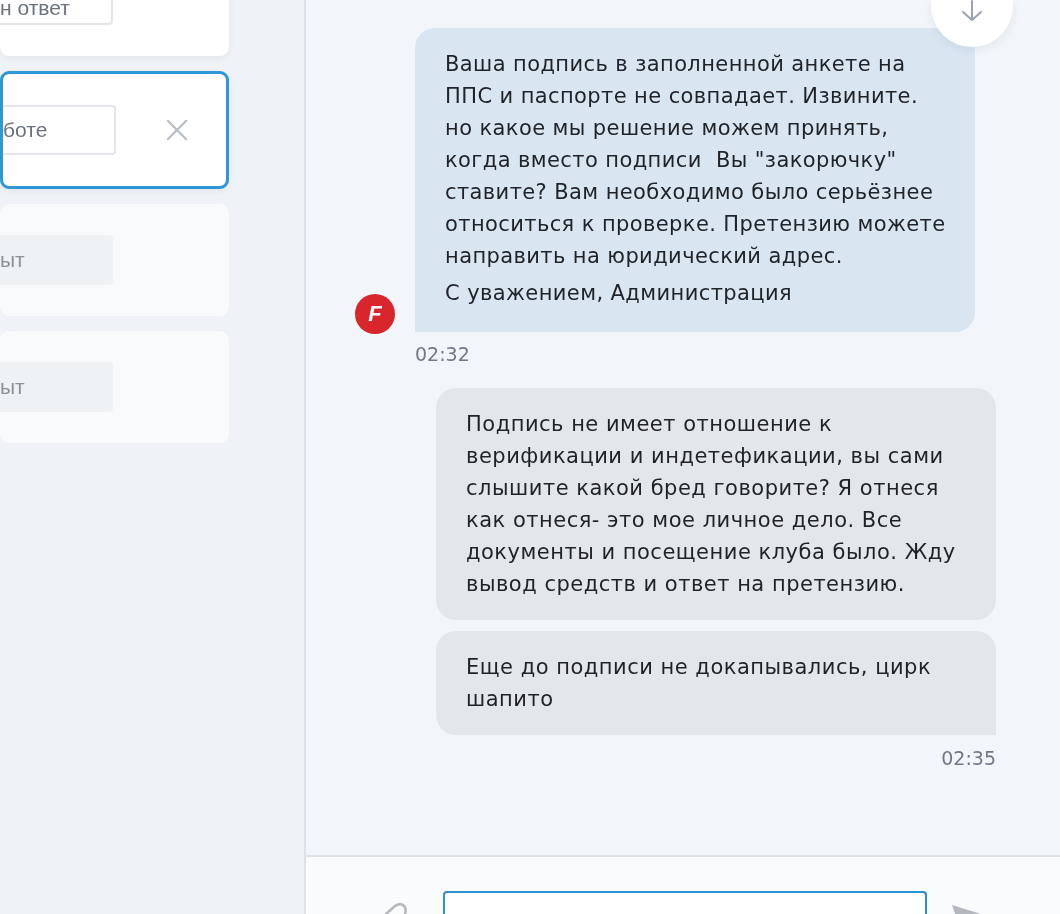 This screenshot has height=914, width=1060. I want to click on message-text: Ваша подпись в заполненной анкете на ППС и паспорте не совпадает. Извините. но какое мы решение можем принять, когда вместо подписи Вы "закорючку" ставите? Вам необходимо было серьёзнее относиться к проверке. Претензию можете направить на юридический адрес., so click(696, 160).